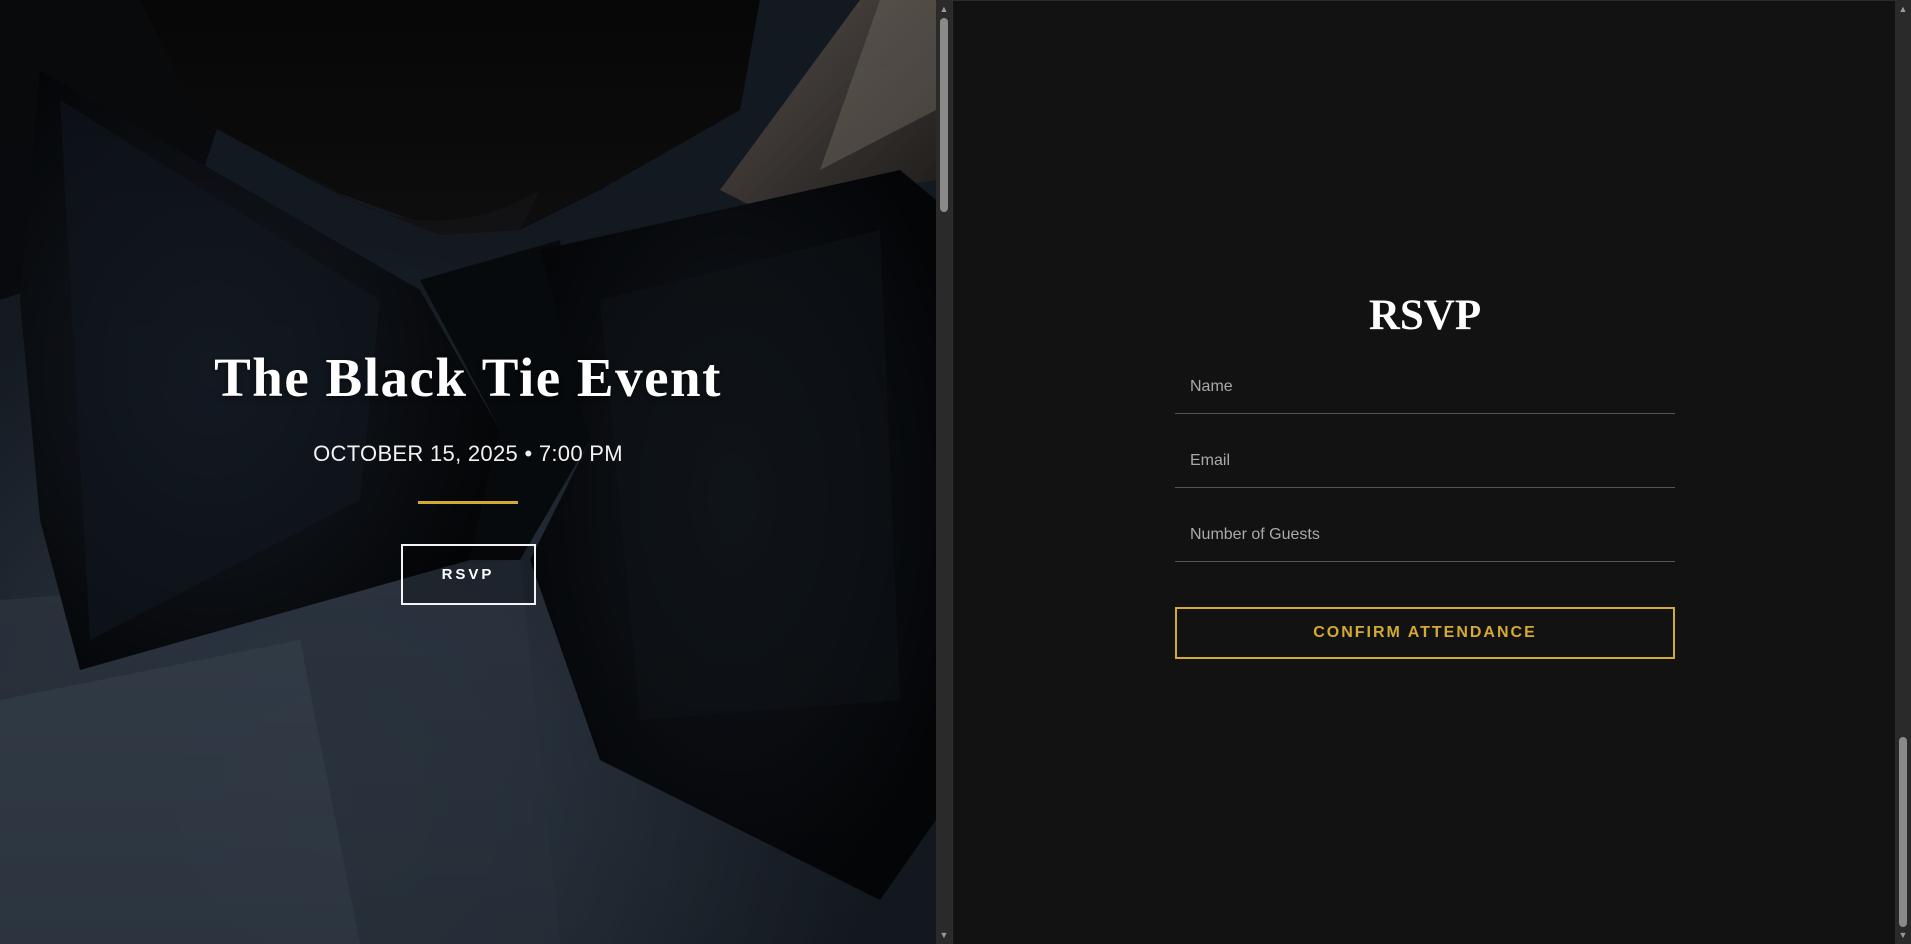 This screenshot has height=944, width=1911. I want to click on guests-field-wrapper, so click(1425, 535).